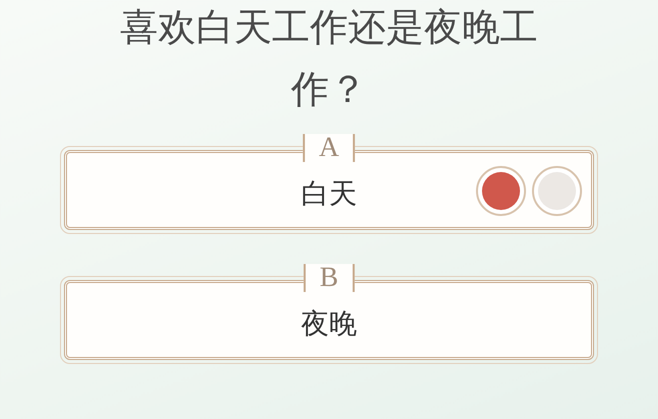  What do you see at coordinates (329, 278) in the screenshot?
I see `option-letter: B` at bounding box center [329, 278].